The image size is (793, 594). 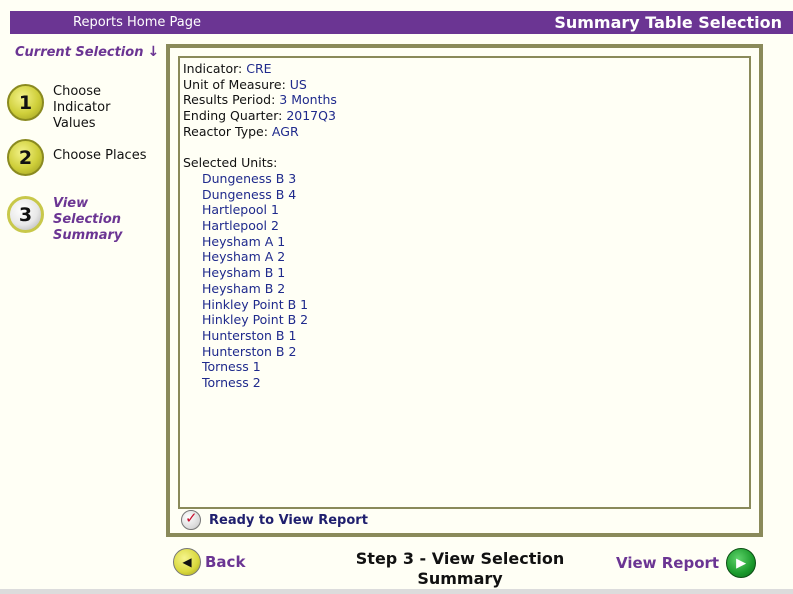 I want to click on current-selection-heading: Current Selection ↓, so click(x=87, y=52).